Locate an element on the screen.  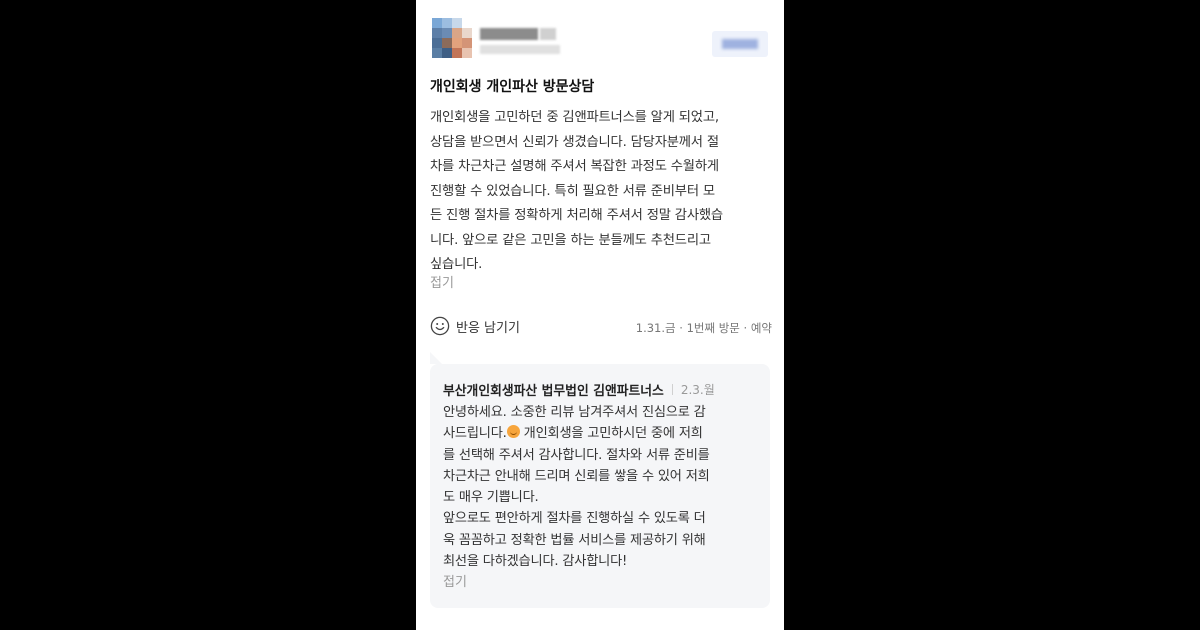
react-button: 반응 남기기 is located at coordinates (475, 326).